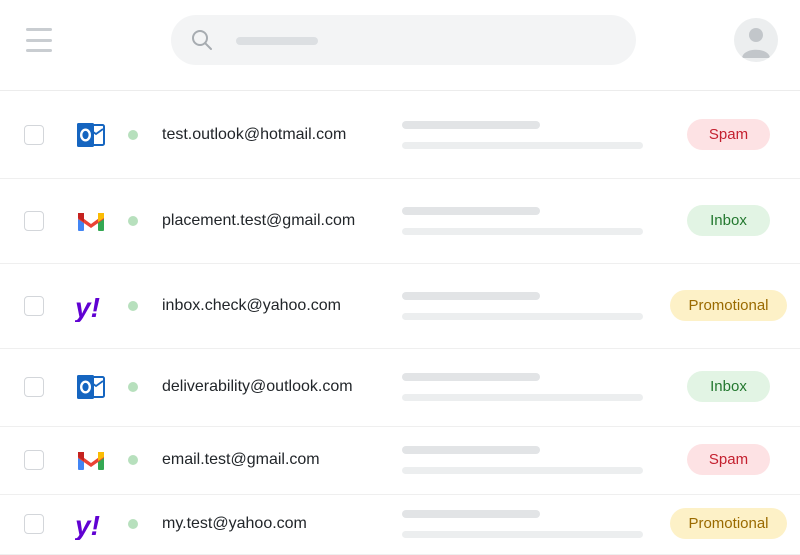  Describe the element at coordinates (241, 459) in the screenshot. I see `email-address: email.test@gmail.com` at that location.